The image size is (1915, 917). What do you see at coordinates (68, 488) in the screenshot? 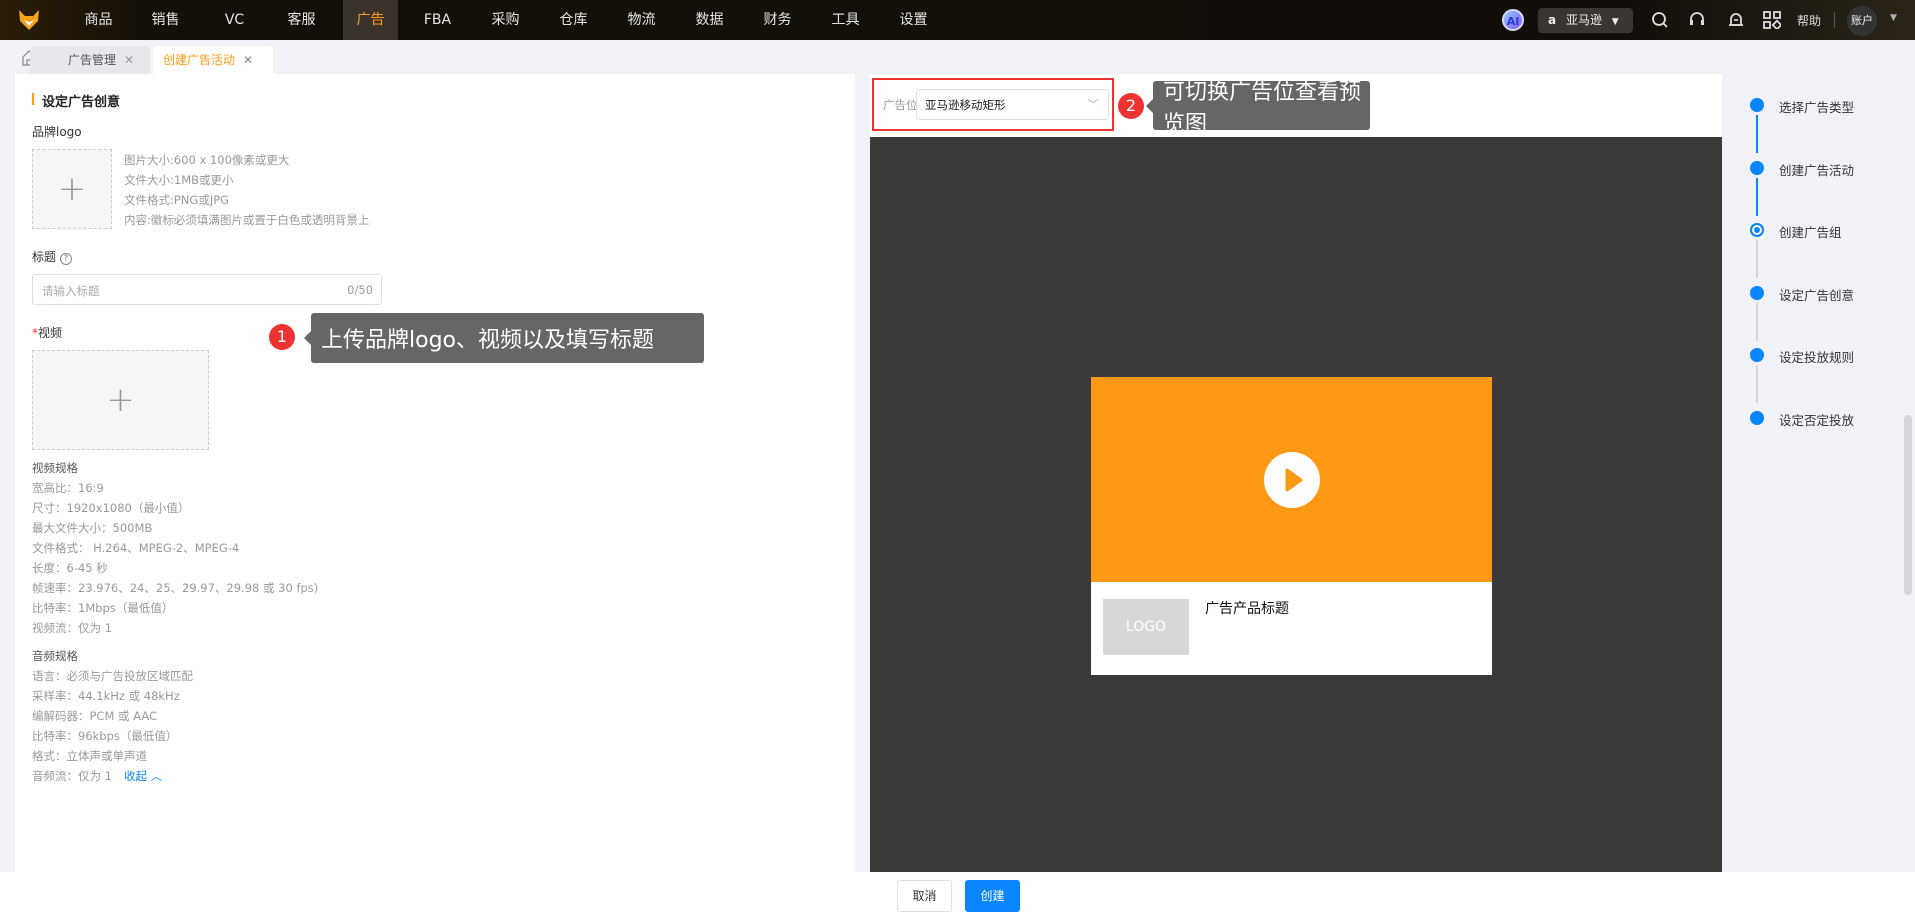
I see `video-spec-line: 宽高比：16:9` at bounding box center [68, 488].